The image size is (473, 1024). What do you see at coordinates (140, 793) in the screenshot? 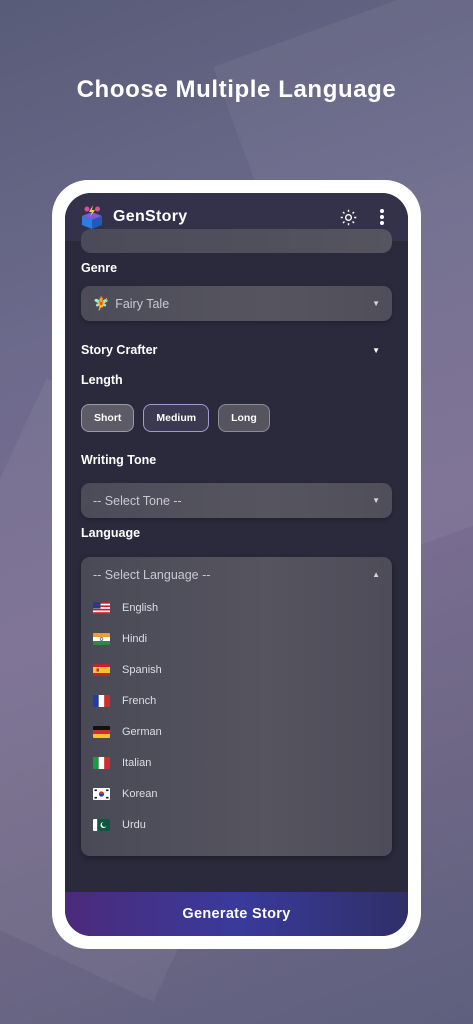
I see `language-name: Korean` at bounding box center [140, 793].